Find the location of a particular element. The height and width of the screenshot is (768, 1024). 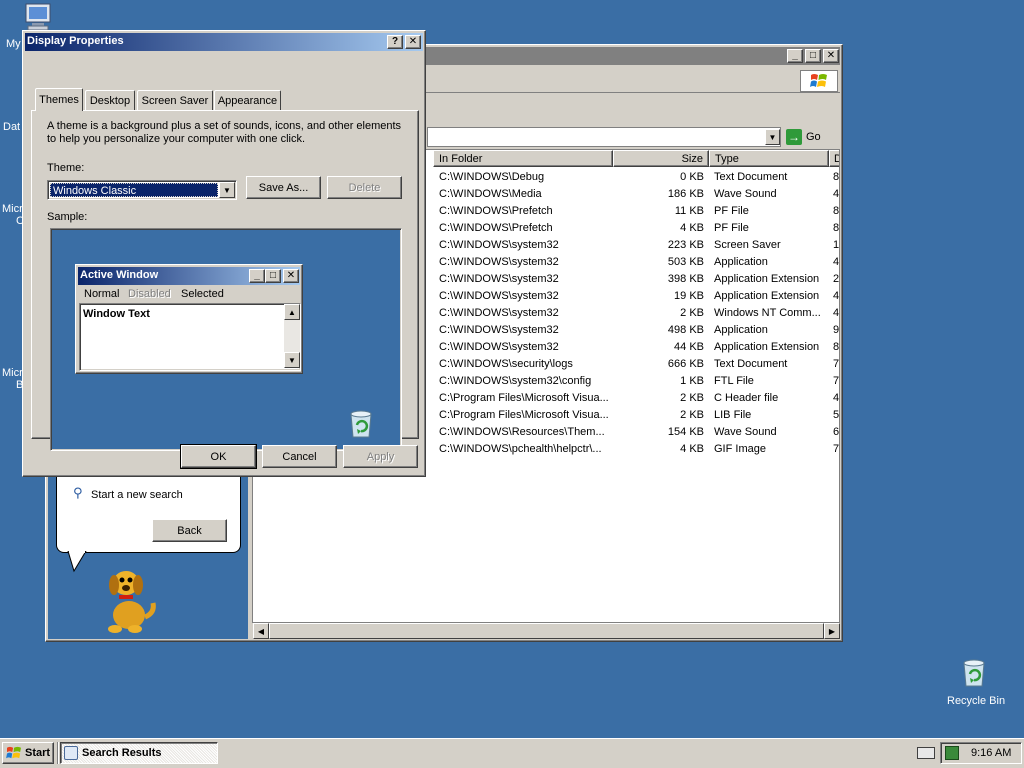

data-icon-label: Dat is located at coordinates (11, 127).